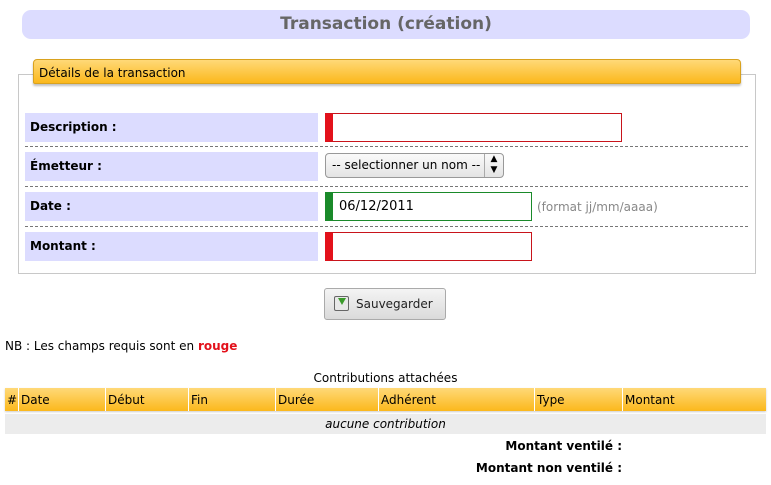 The width and height of the screenshot is (771, 485). I want to click on column-header: Fin, so click(231, 399).